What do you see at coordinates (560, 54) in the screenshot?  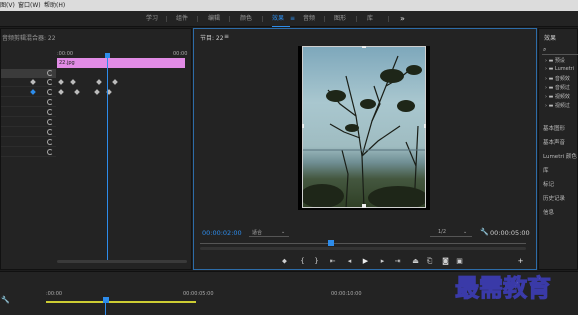 I see `search-input` at bounding box center [560, 54].